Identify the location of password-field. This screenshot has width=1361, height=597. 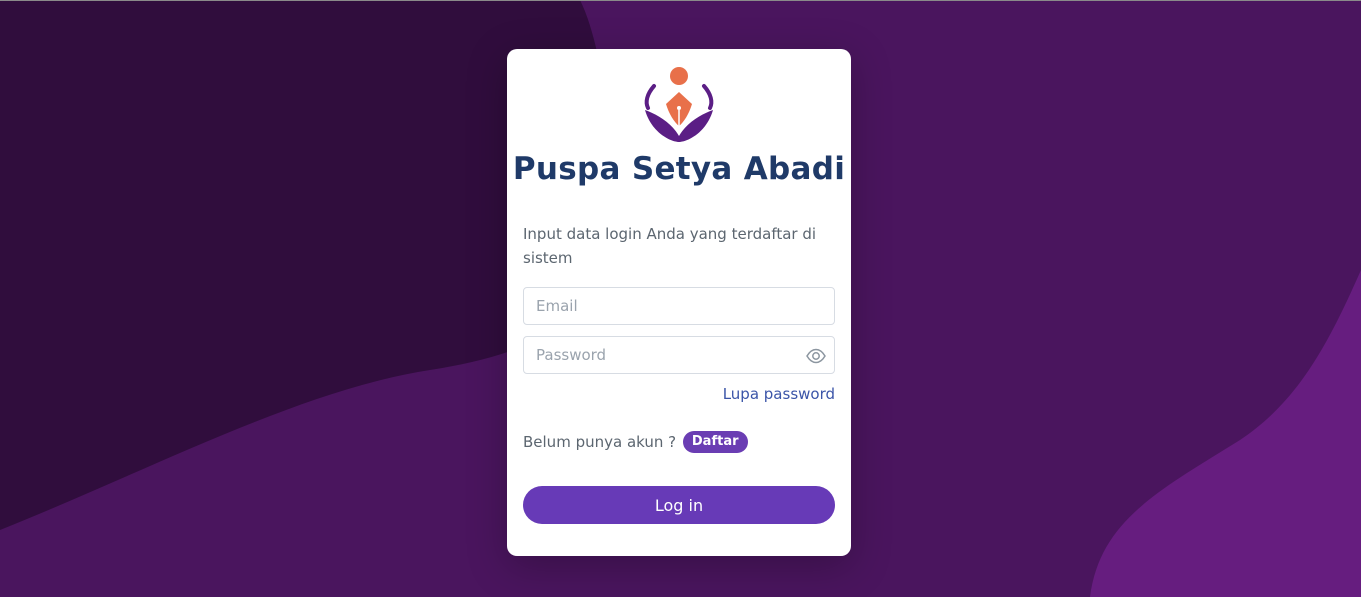
(679, 355).